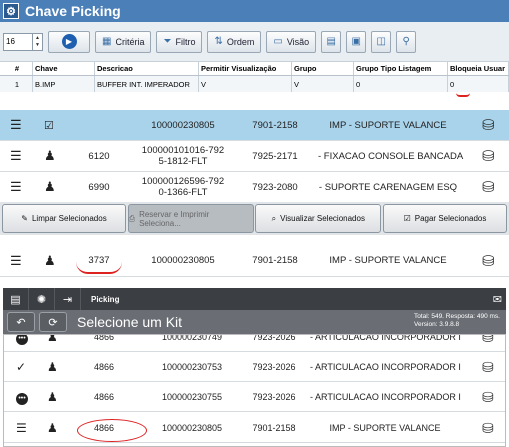  What do you see at coordinates (167, 41) in the screenshot?
I see `funnel-icon: ⏷` at bounding box center [167, 41].